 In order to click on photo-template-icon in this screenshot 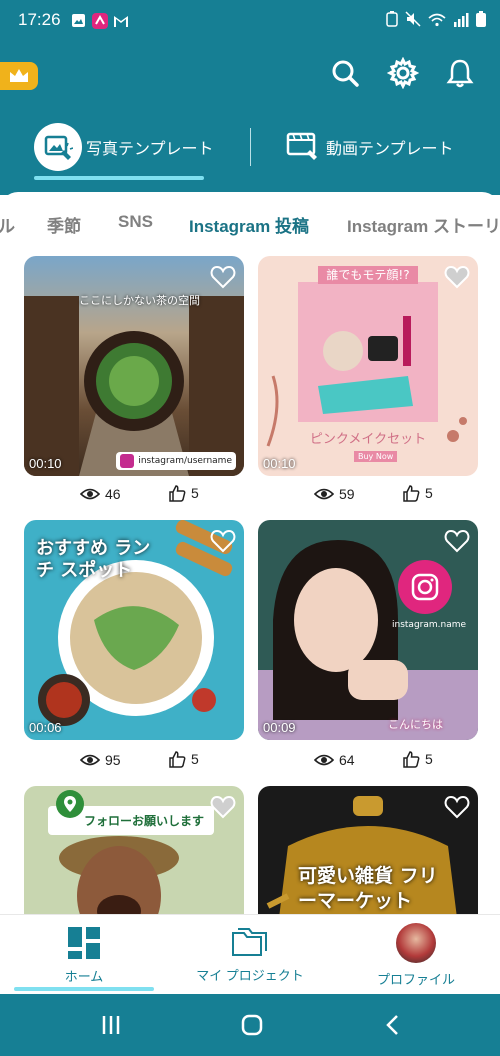, I will do `click(58, 147)`.